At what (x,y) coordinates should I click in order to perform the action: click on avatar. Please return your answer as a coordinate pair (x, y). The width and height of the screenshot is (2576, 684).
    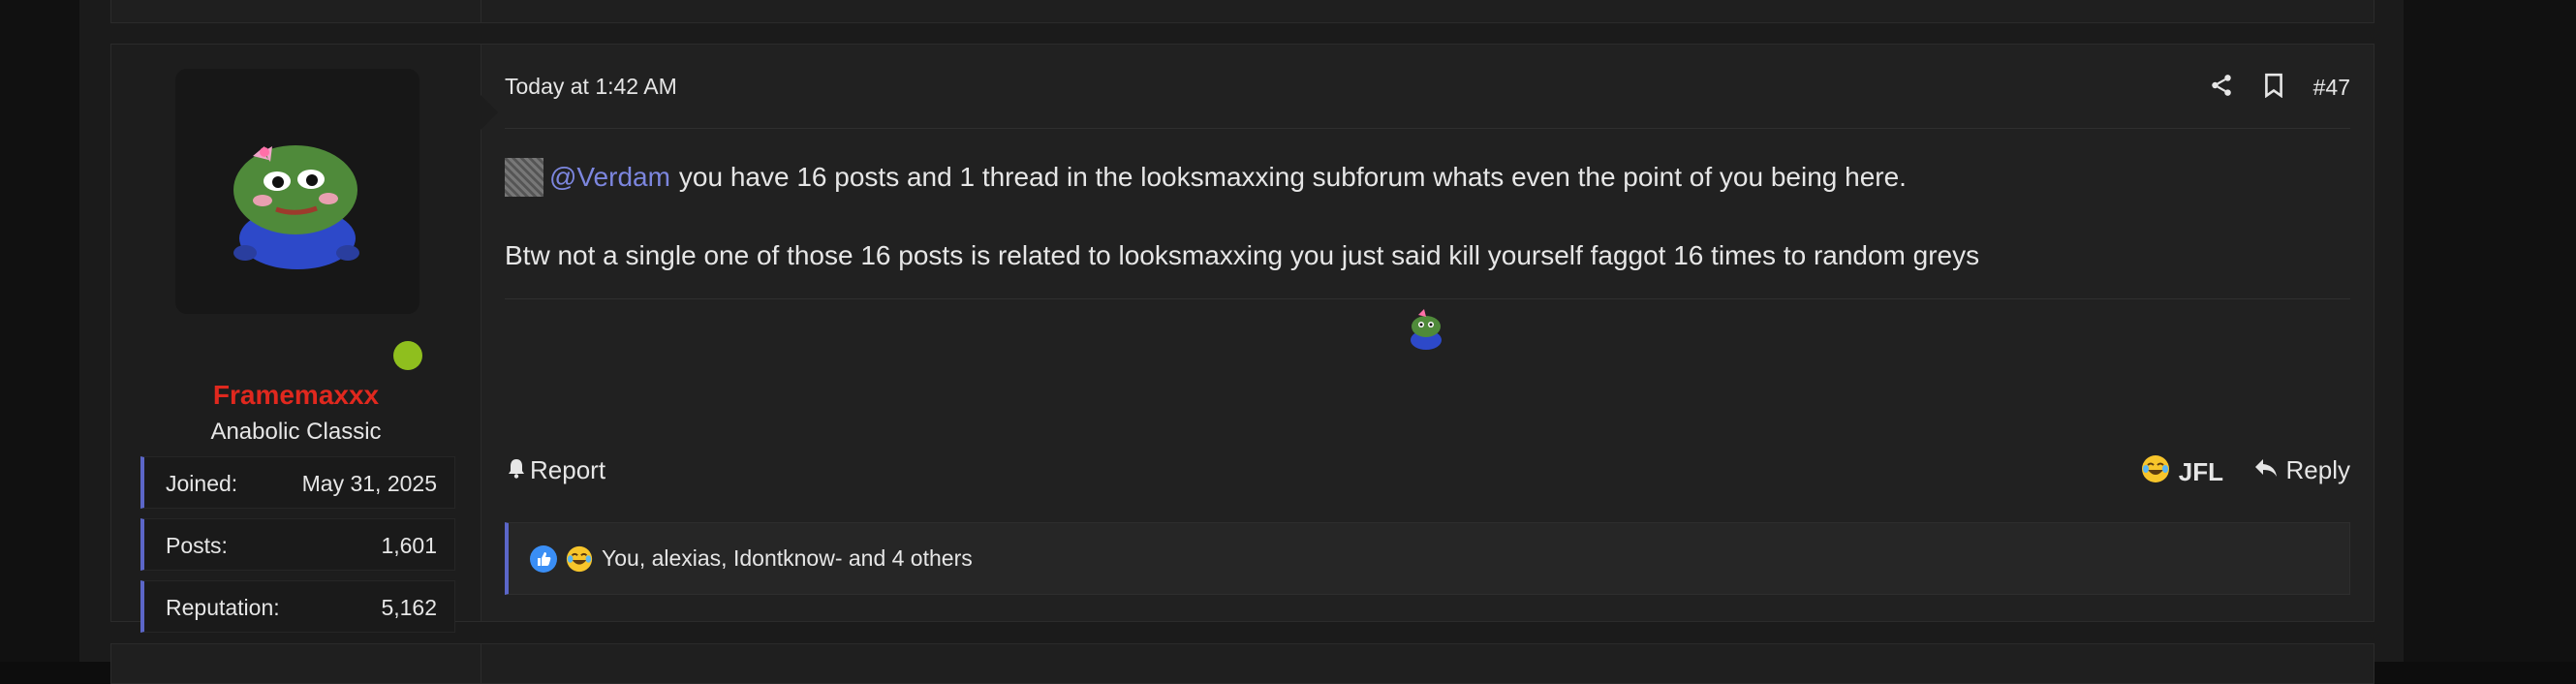
    Looking at the image, I should click on (297, 191).